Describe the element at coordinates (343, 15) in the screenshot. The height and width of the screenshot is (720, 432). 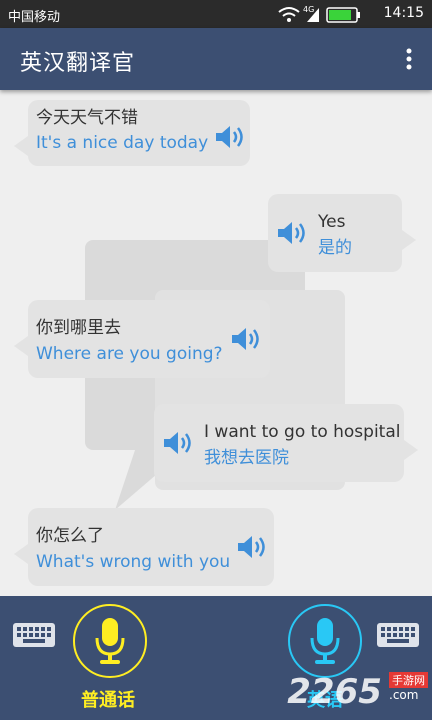
I see `battery-icon` at that location.